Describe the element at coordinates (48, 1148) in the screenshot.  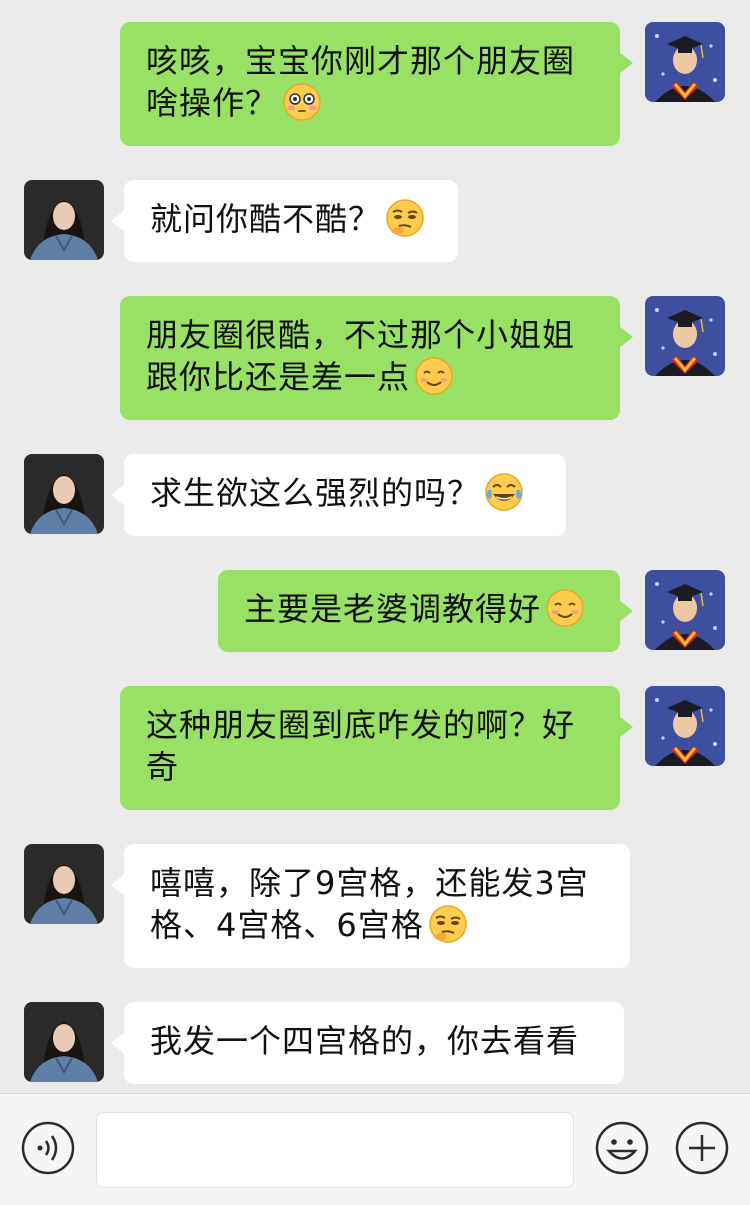
I see `voice-icon` at that location.